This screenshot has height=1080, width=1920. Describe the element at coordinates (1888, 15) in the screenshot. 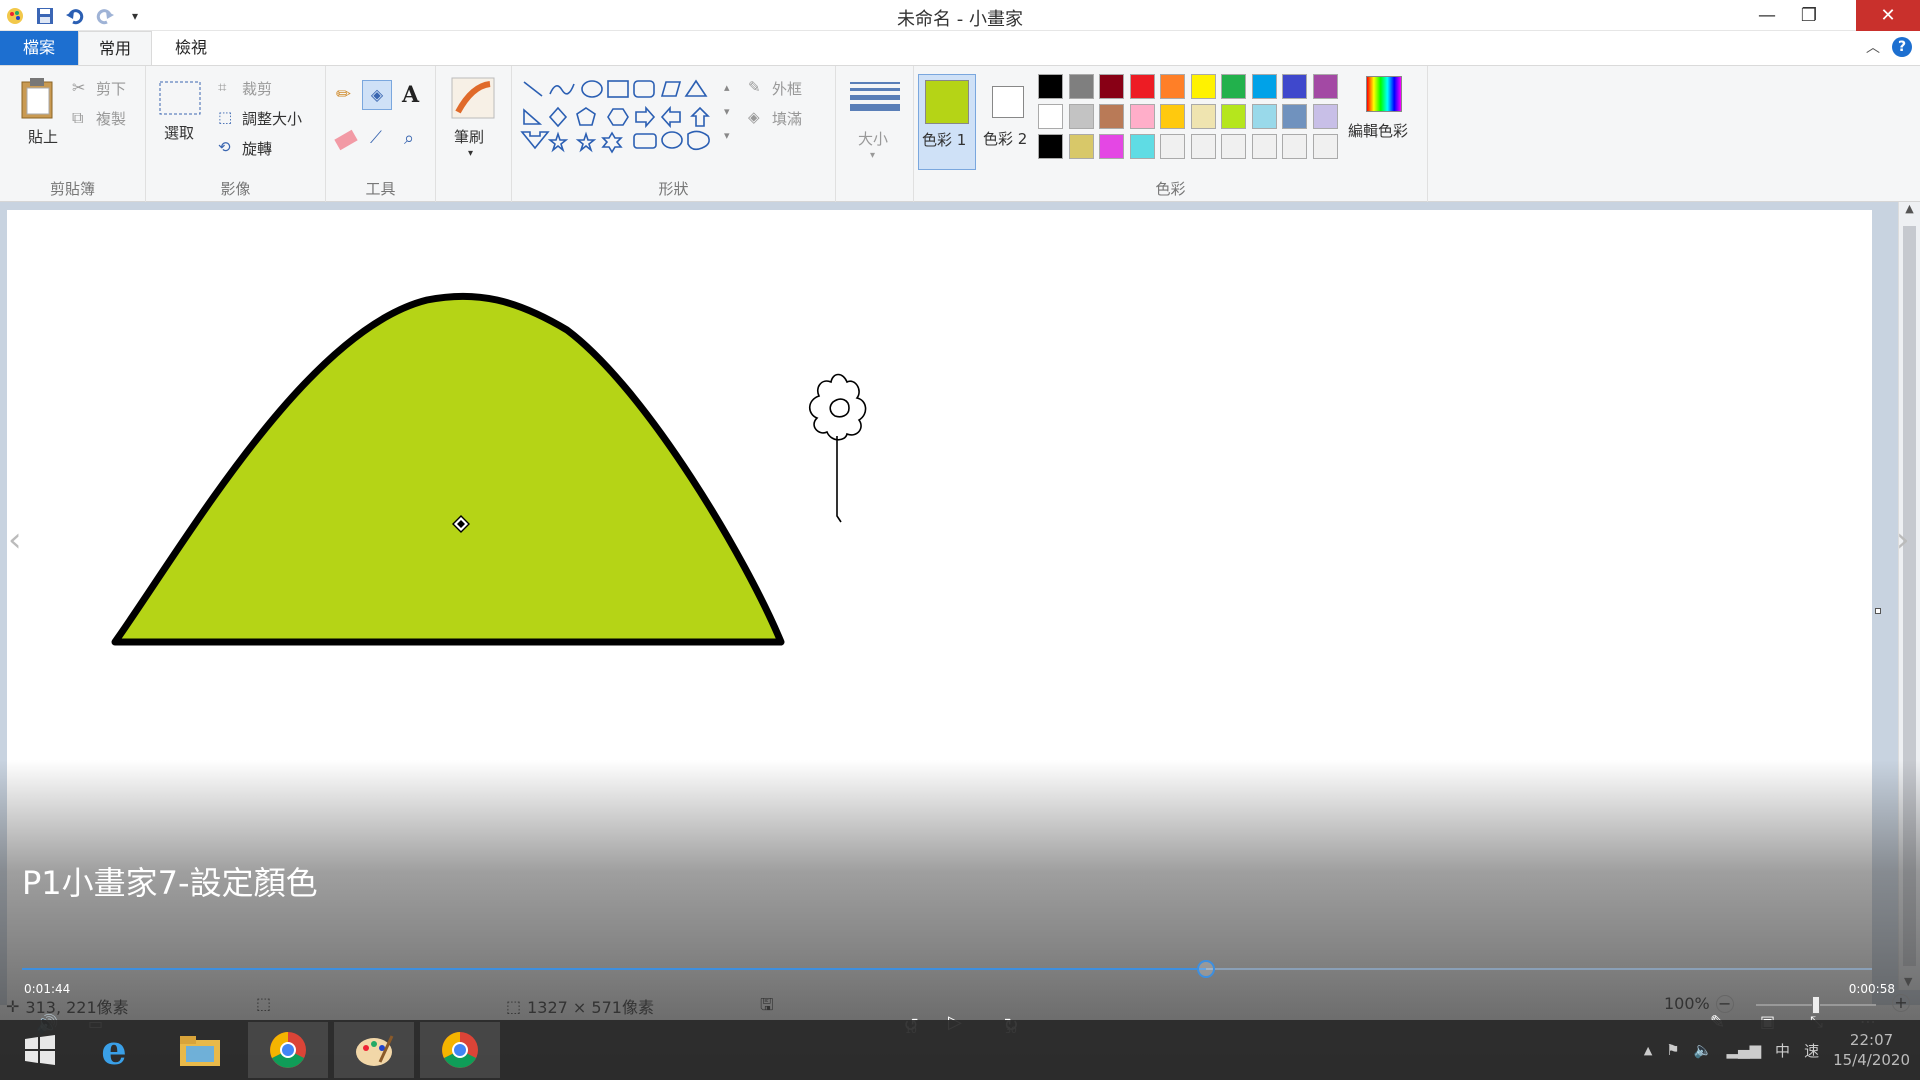

I see `close-button: ✕` at that location.